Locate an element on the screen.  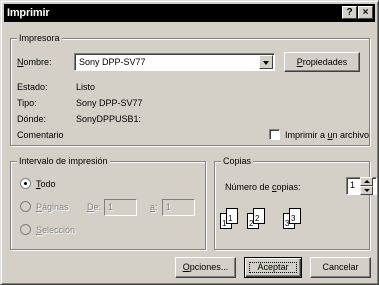
radio-selected-icon is located at coordinates (25, 183).